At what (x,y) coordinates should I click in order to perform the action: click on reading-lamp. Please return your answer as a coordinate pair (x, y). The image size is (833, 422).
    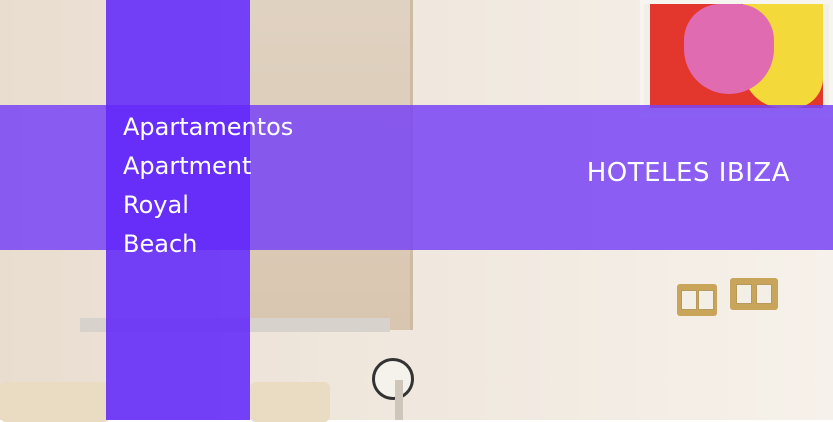
    Looking at the image, I should click on (393, 379).